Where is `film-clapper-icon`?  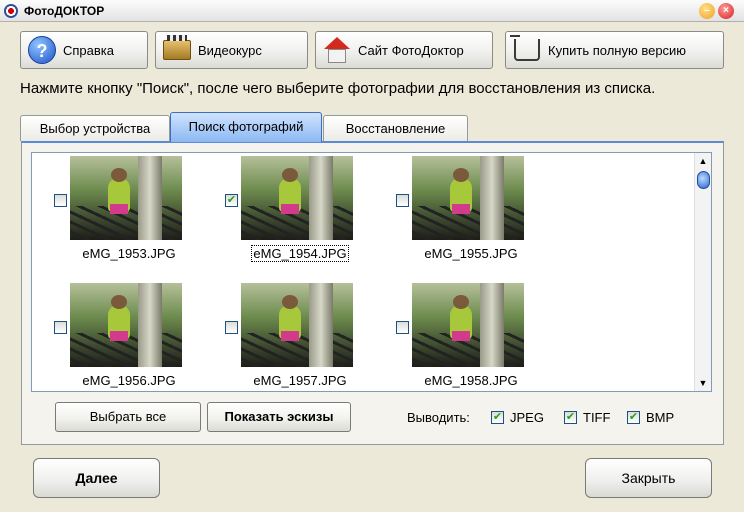 film-clapper-icon is located at coordinates (177, 50).